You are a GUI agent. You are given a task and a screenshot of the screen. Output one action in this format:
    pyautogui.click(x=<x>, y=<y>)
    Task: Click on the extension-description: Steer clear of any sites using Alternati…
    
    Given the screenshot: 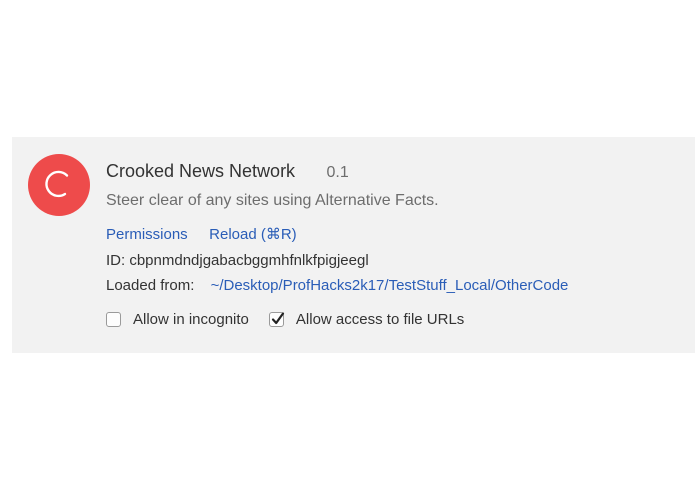 What is the action you would take?
    pyautogui.click(x=272, y=200)
    